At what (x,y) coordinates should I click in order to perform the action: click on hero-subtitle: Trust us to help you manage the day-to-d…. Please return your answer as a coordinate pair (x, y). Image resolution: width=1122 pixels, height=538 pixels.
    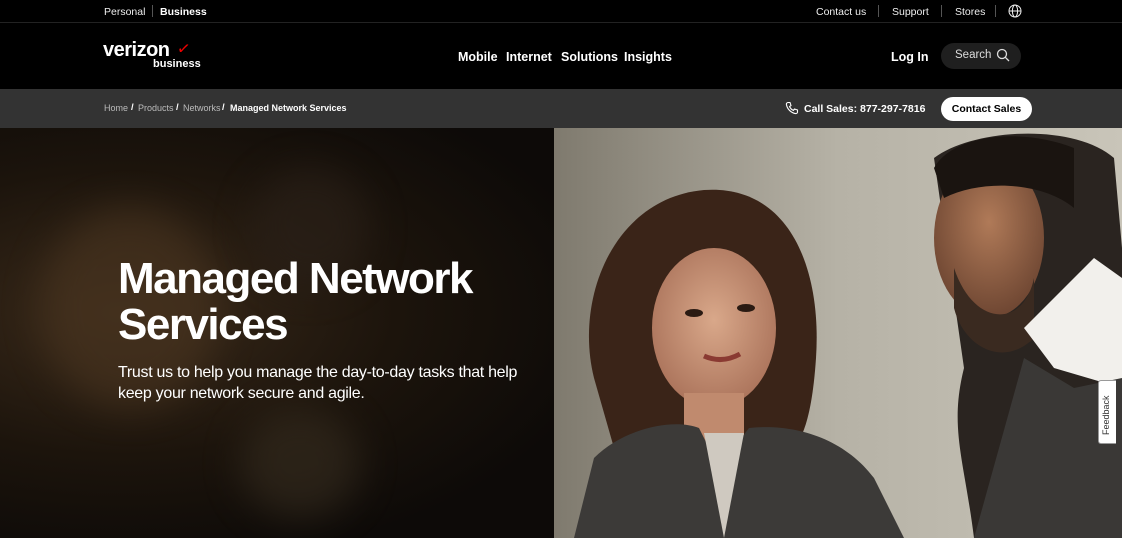
    Looking at the image, I should click on (318, 383).